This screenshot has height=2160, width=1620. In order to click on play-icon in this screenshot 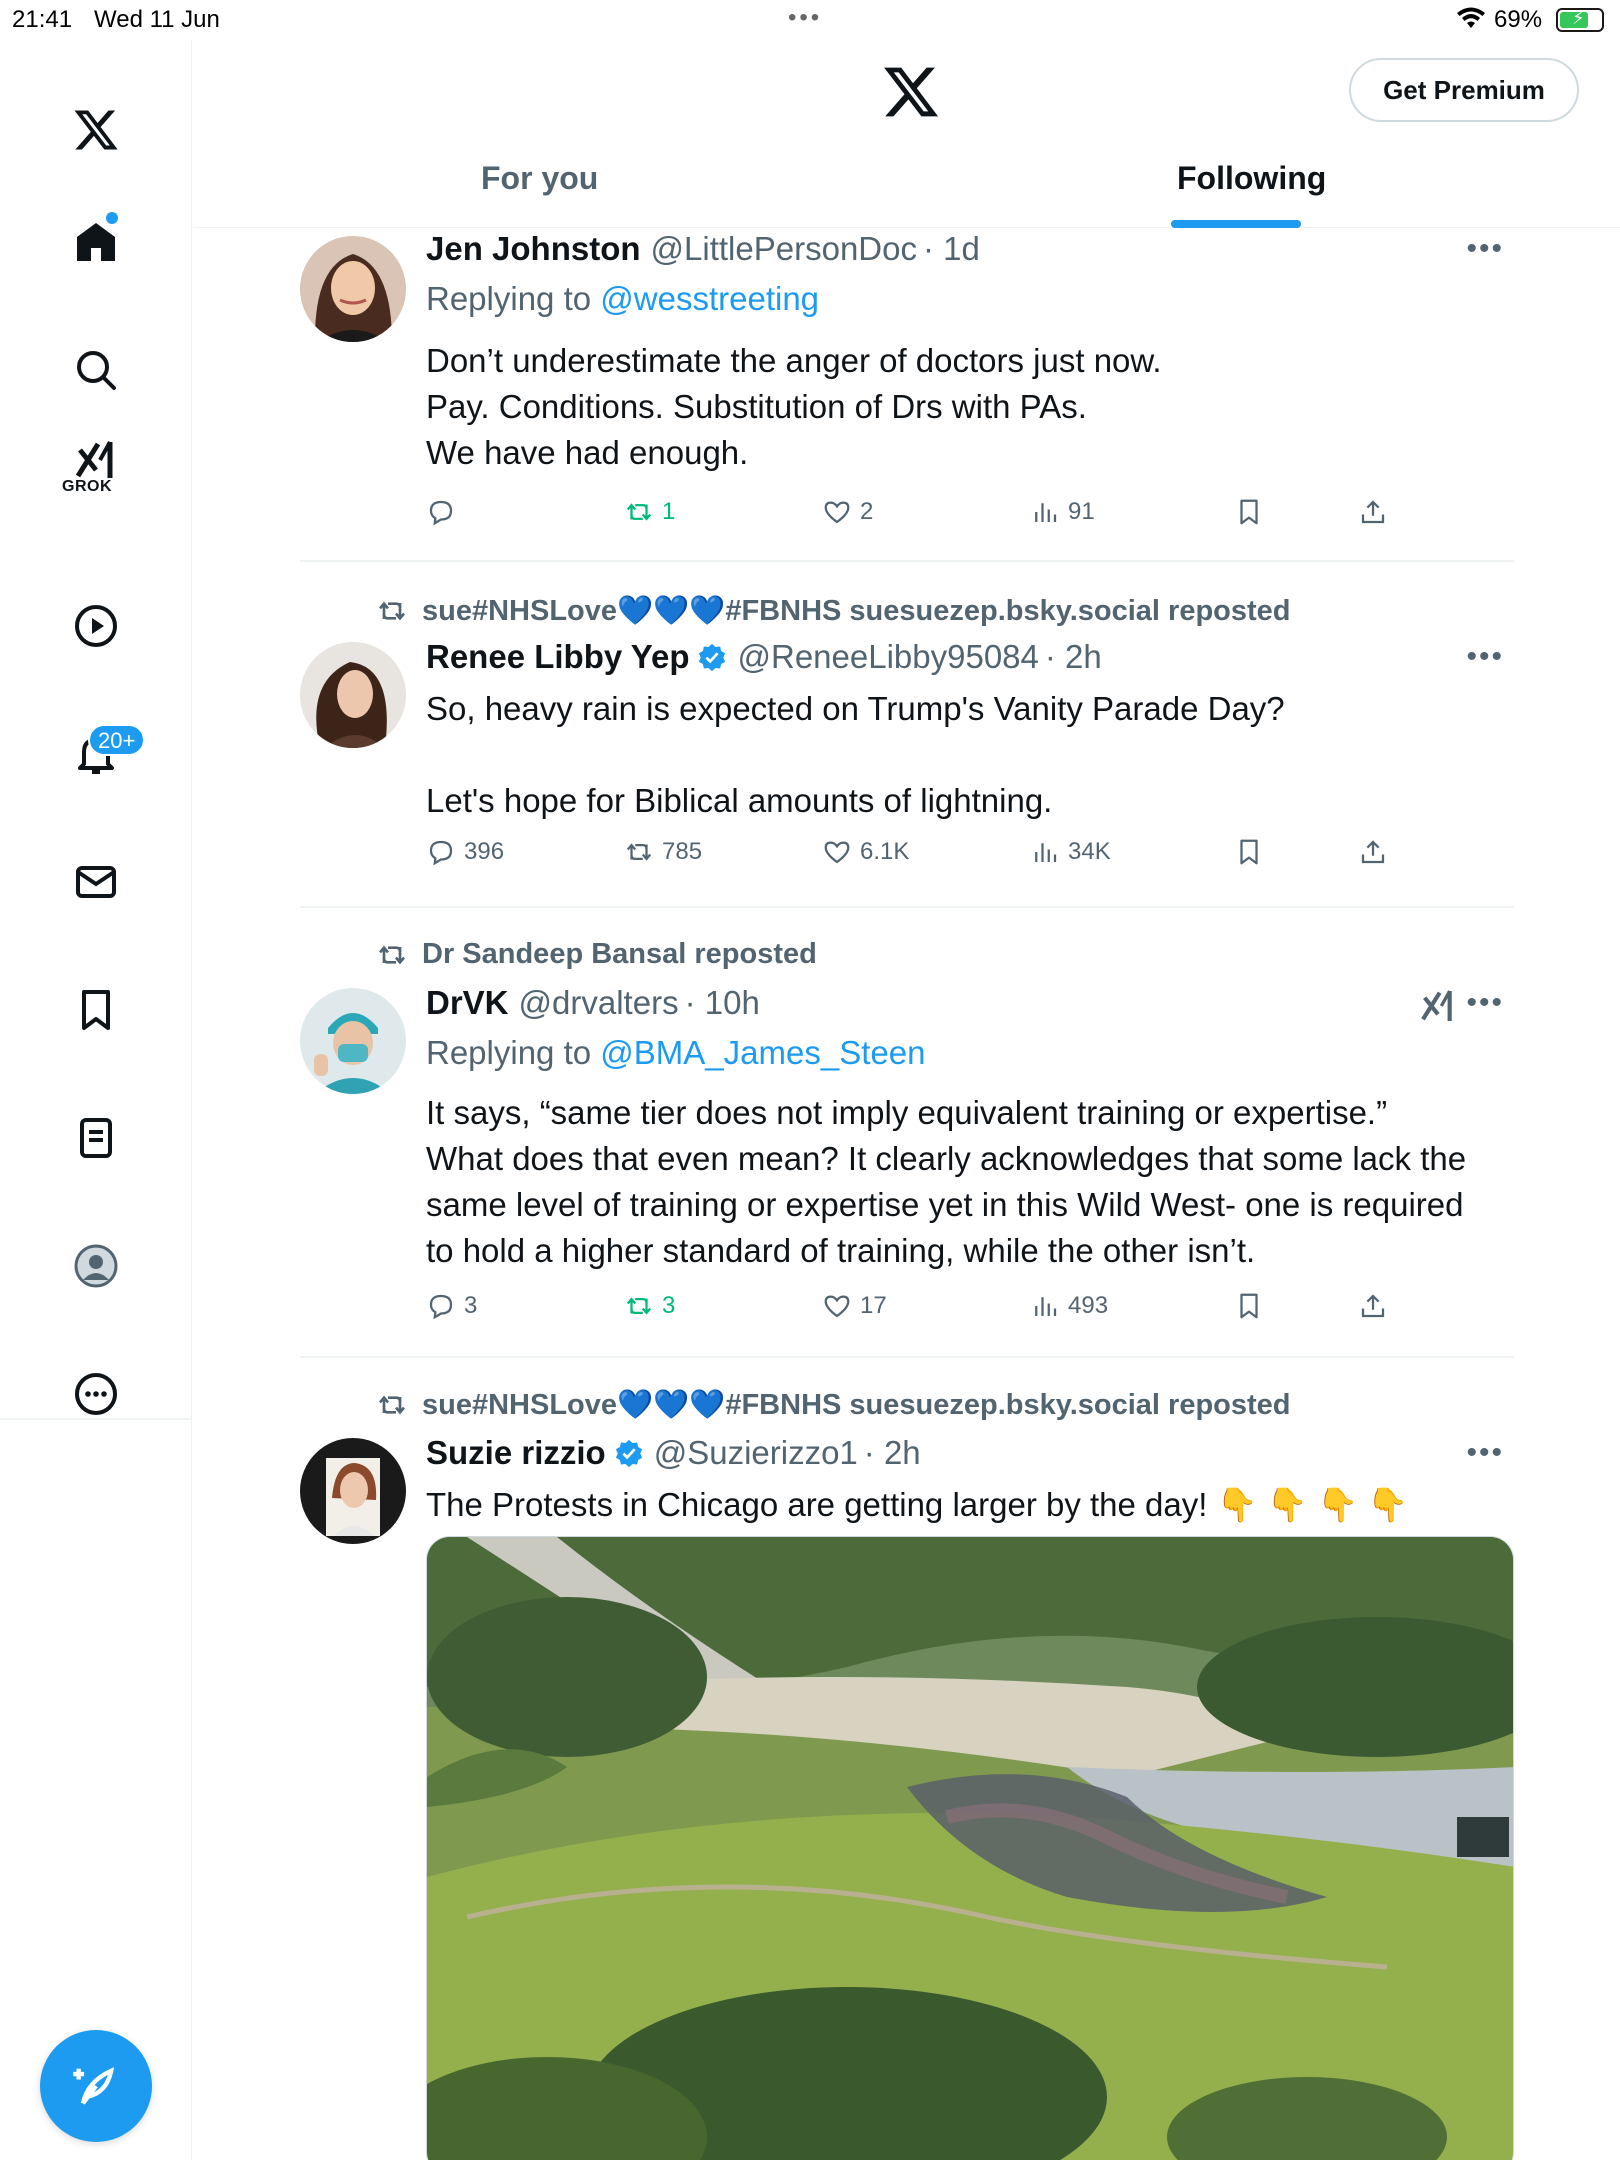, I will do `click(96, 626)`.